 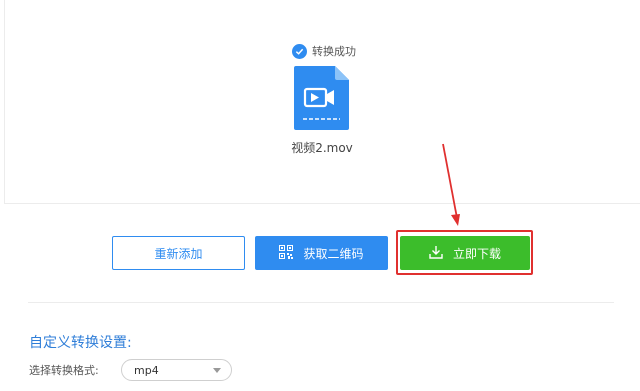 I want to click on qr-code-icon, so click(x=286, y=253).